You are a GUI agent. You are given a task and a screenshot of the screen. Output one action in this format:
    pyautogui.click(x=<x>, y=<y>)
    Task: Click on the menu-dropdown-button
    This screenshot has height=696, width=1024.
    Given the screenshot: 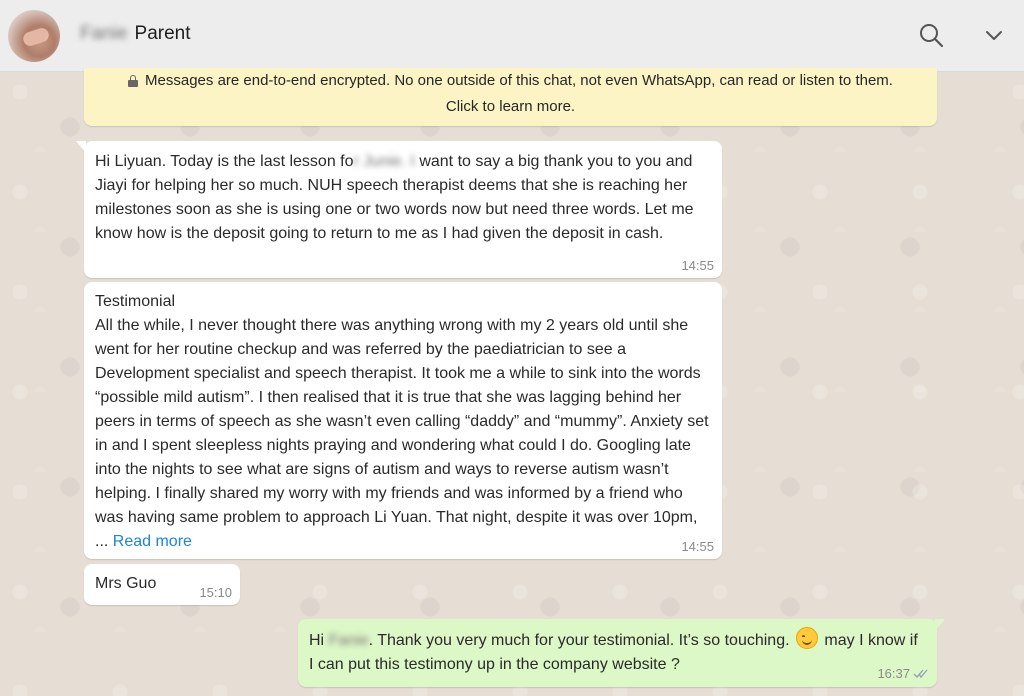 What is the action you would take?
    pyautogui.click(x=994, y=35)
    